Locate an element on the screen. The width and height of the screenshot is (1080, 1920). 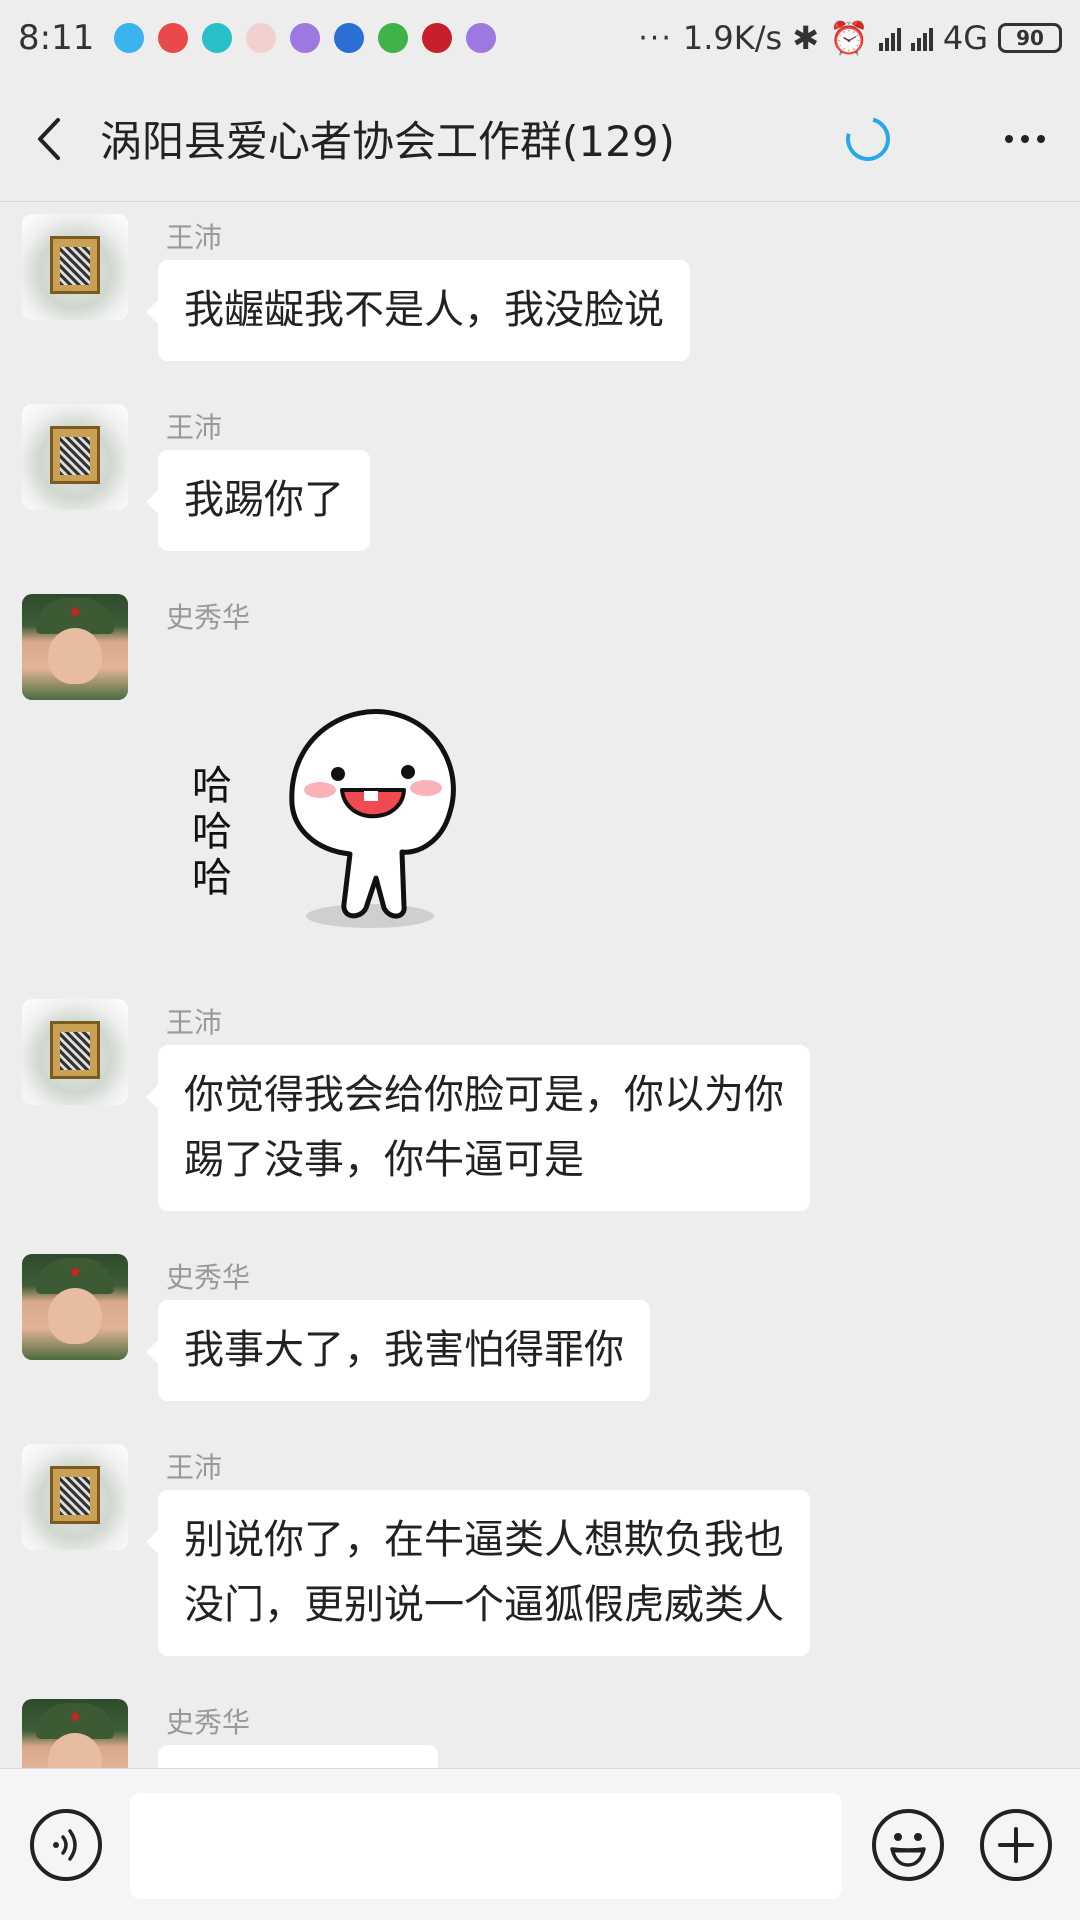
chat-header: 涡阳县爱心者协会工作群(129) is located at coordinates (540, 139).